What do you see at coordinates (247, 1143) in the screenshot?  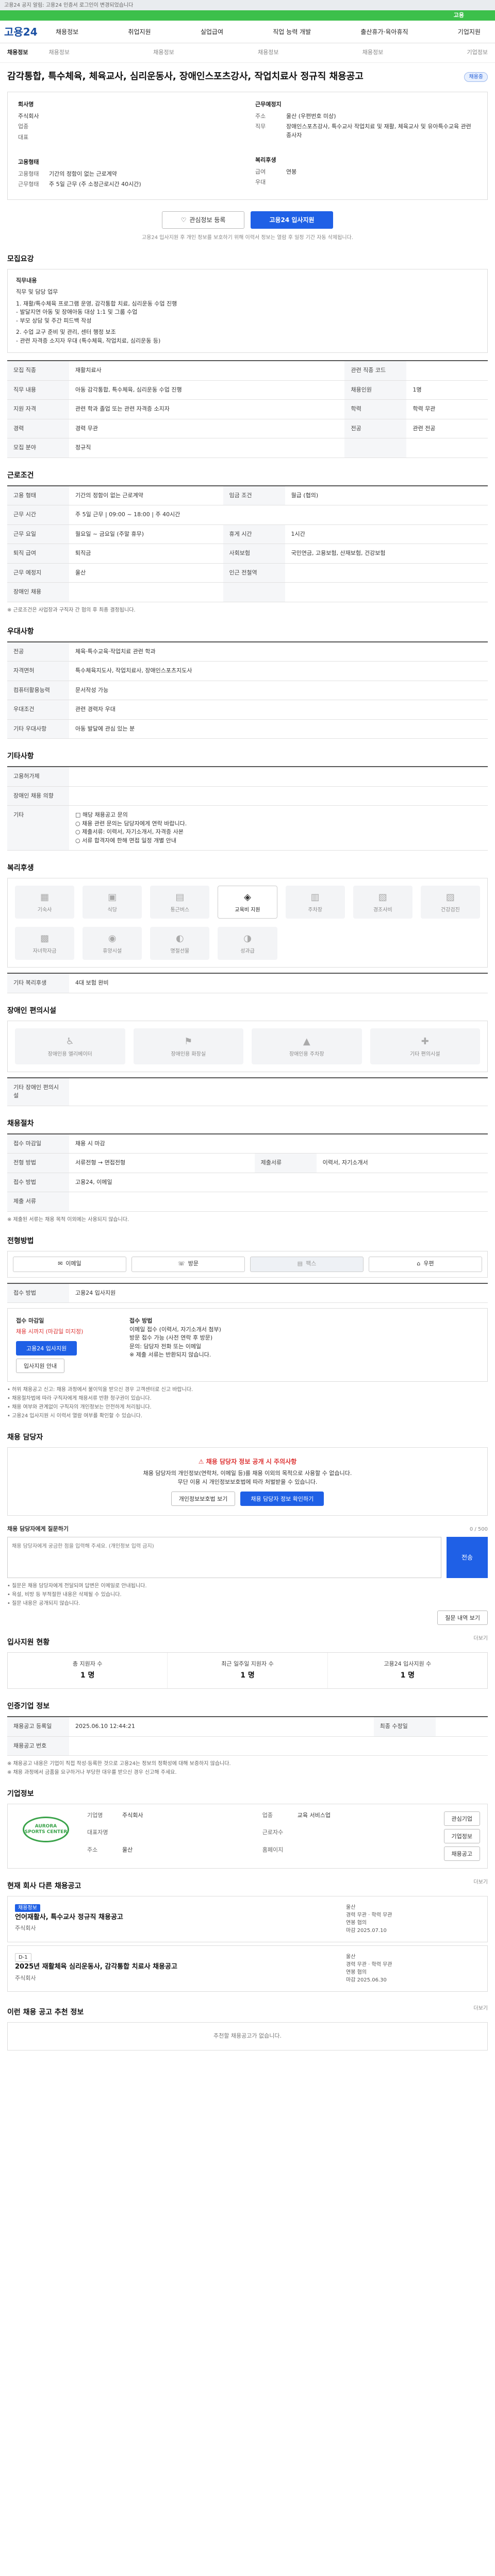 I see `table-row: 접수 마감일 채용 시 마감` at bounding box center [247, 1143].